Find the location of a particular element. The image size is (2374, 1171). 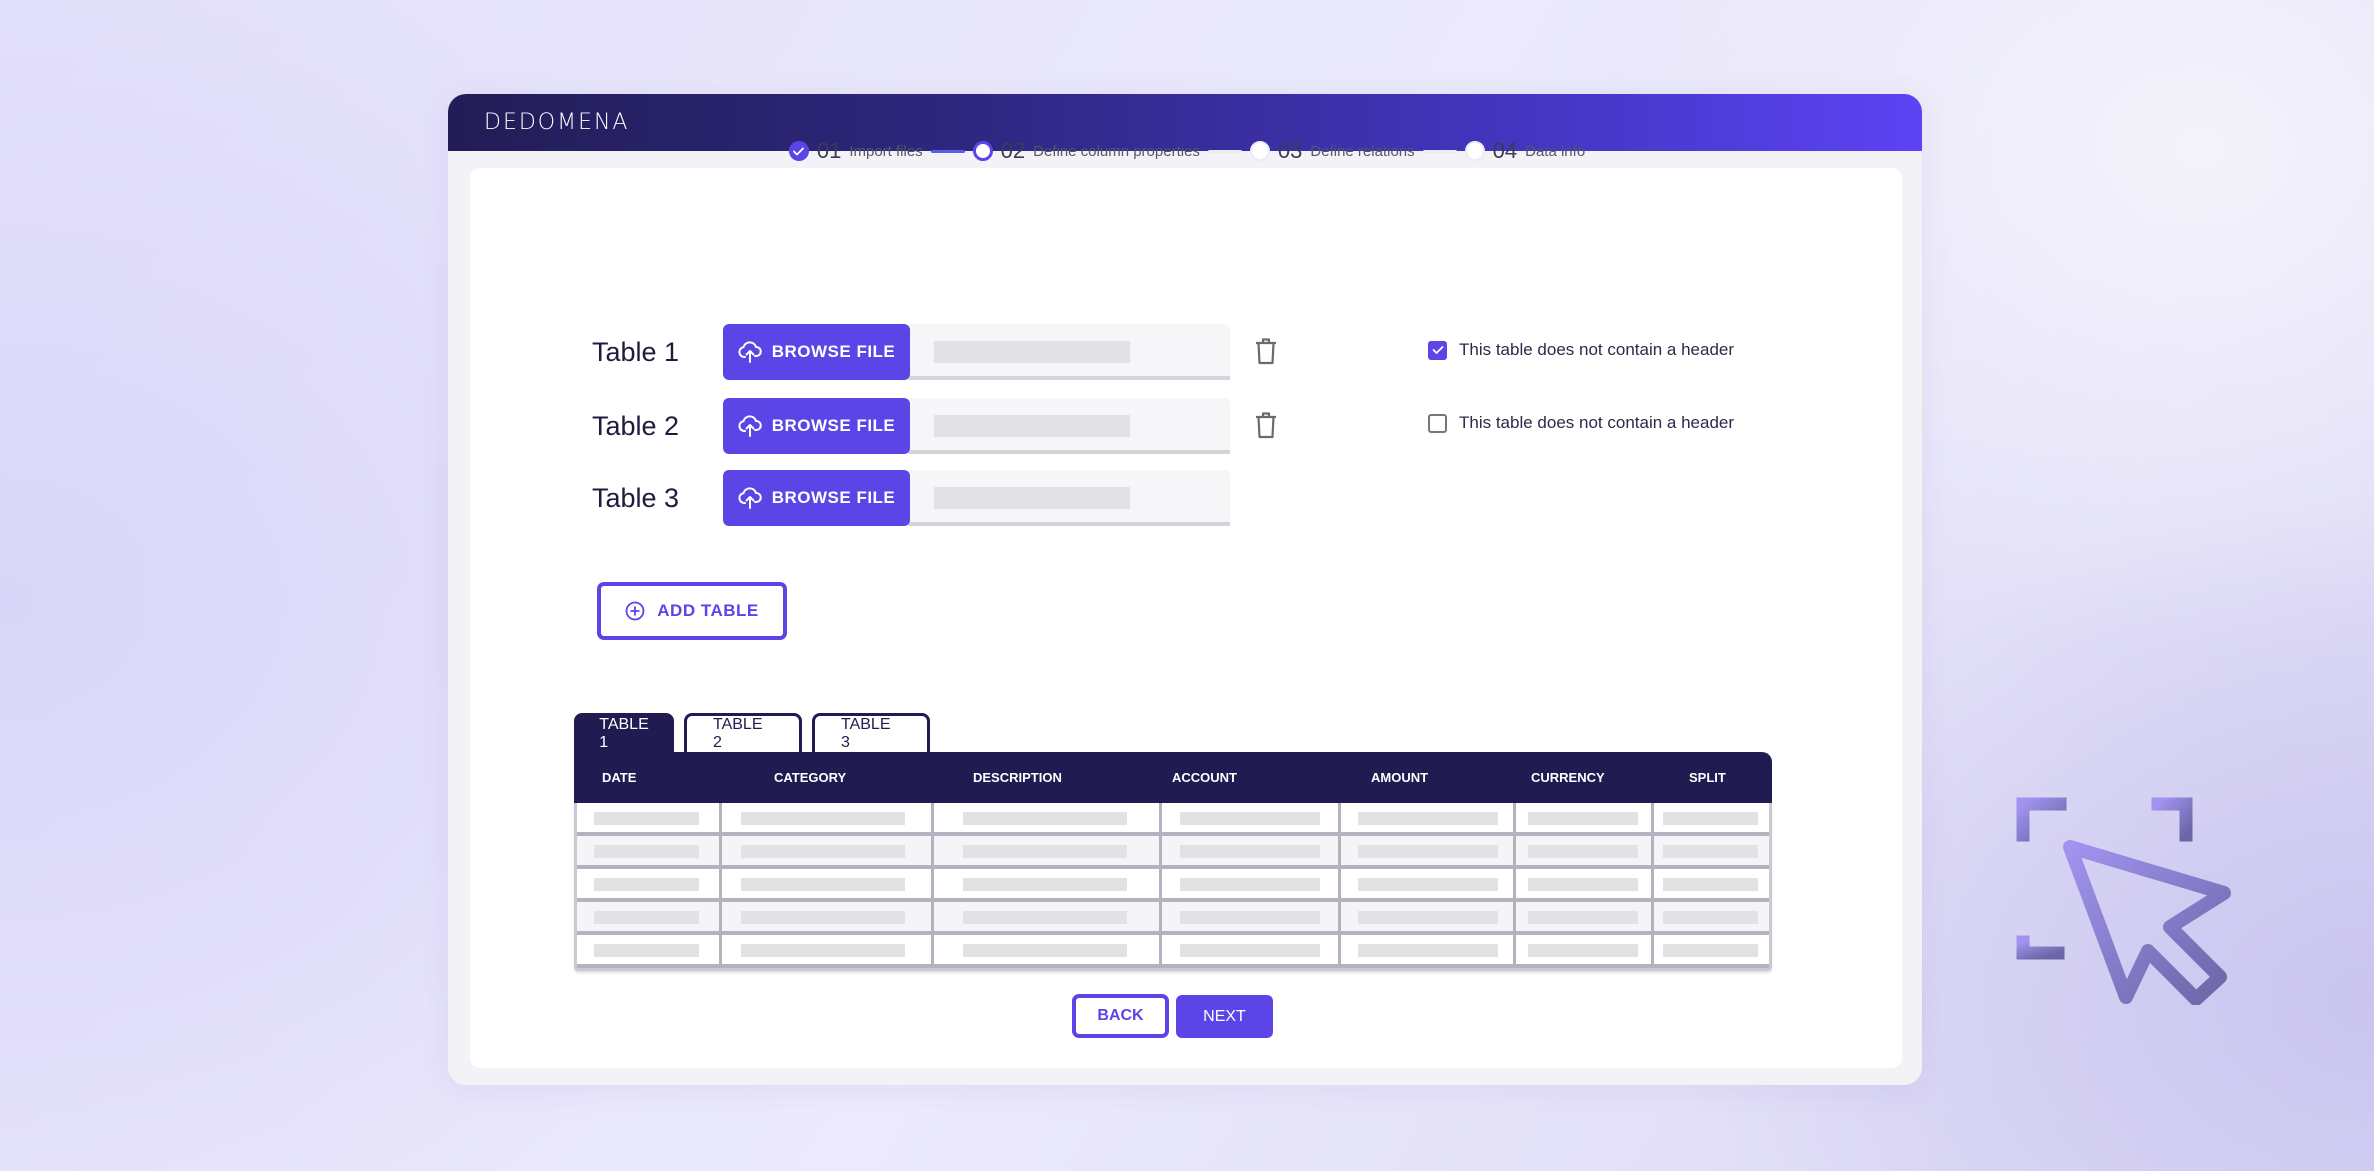

tab-table-3: TABLE 3 is located at coordinates (871, 732).